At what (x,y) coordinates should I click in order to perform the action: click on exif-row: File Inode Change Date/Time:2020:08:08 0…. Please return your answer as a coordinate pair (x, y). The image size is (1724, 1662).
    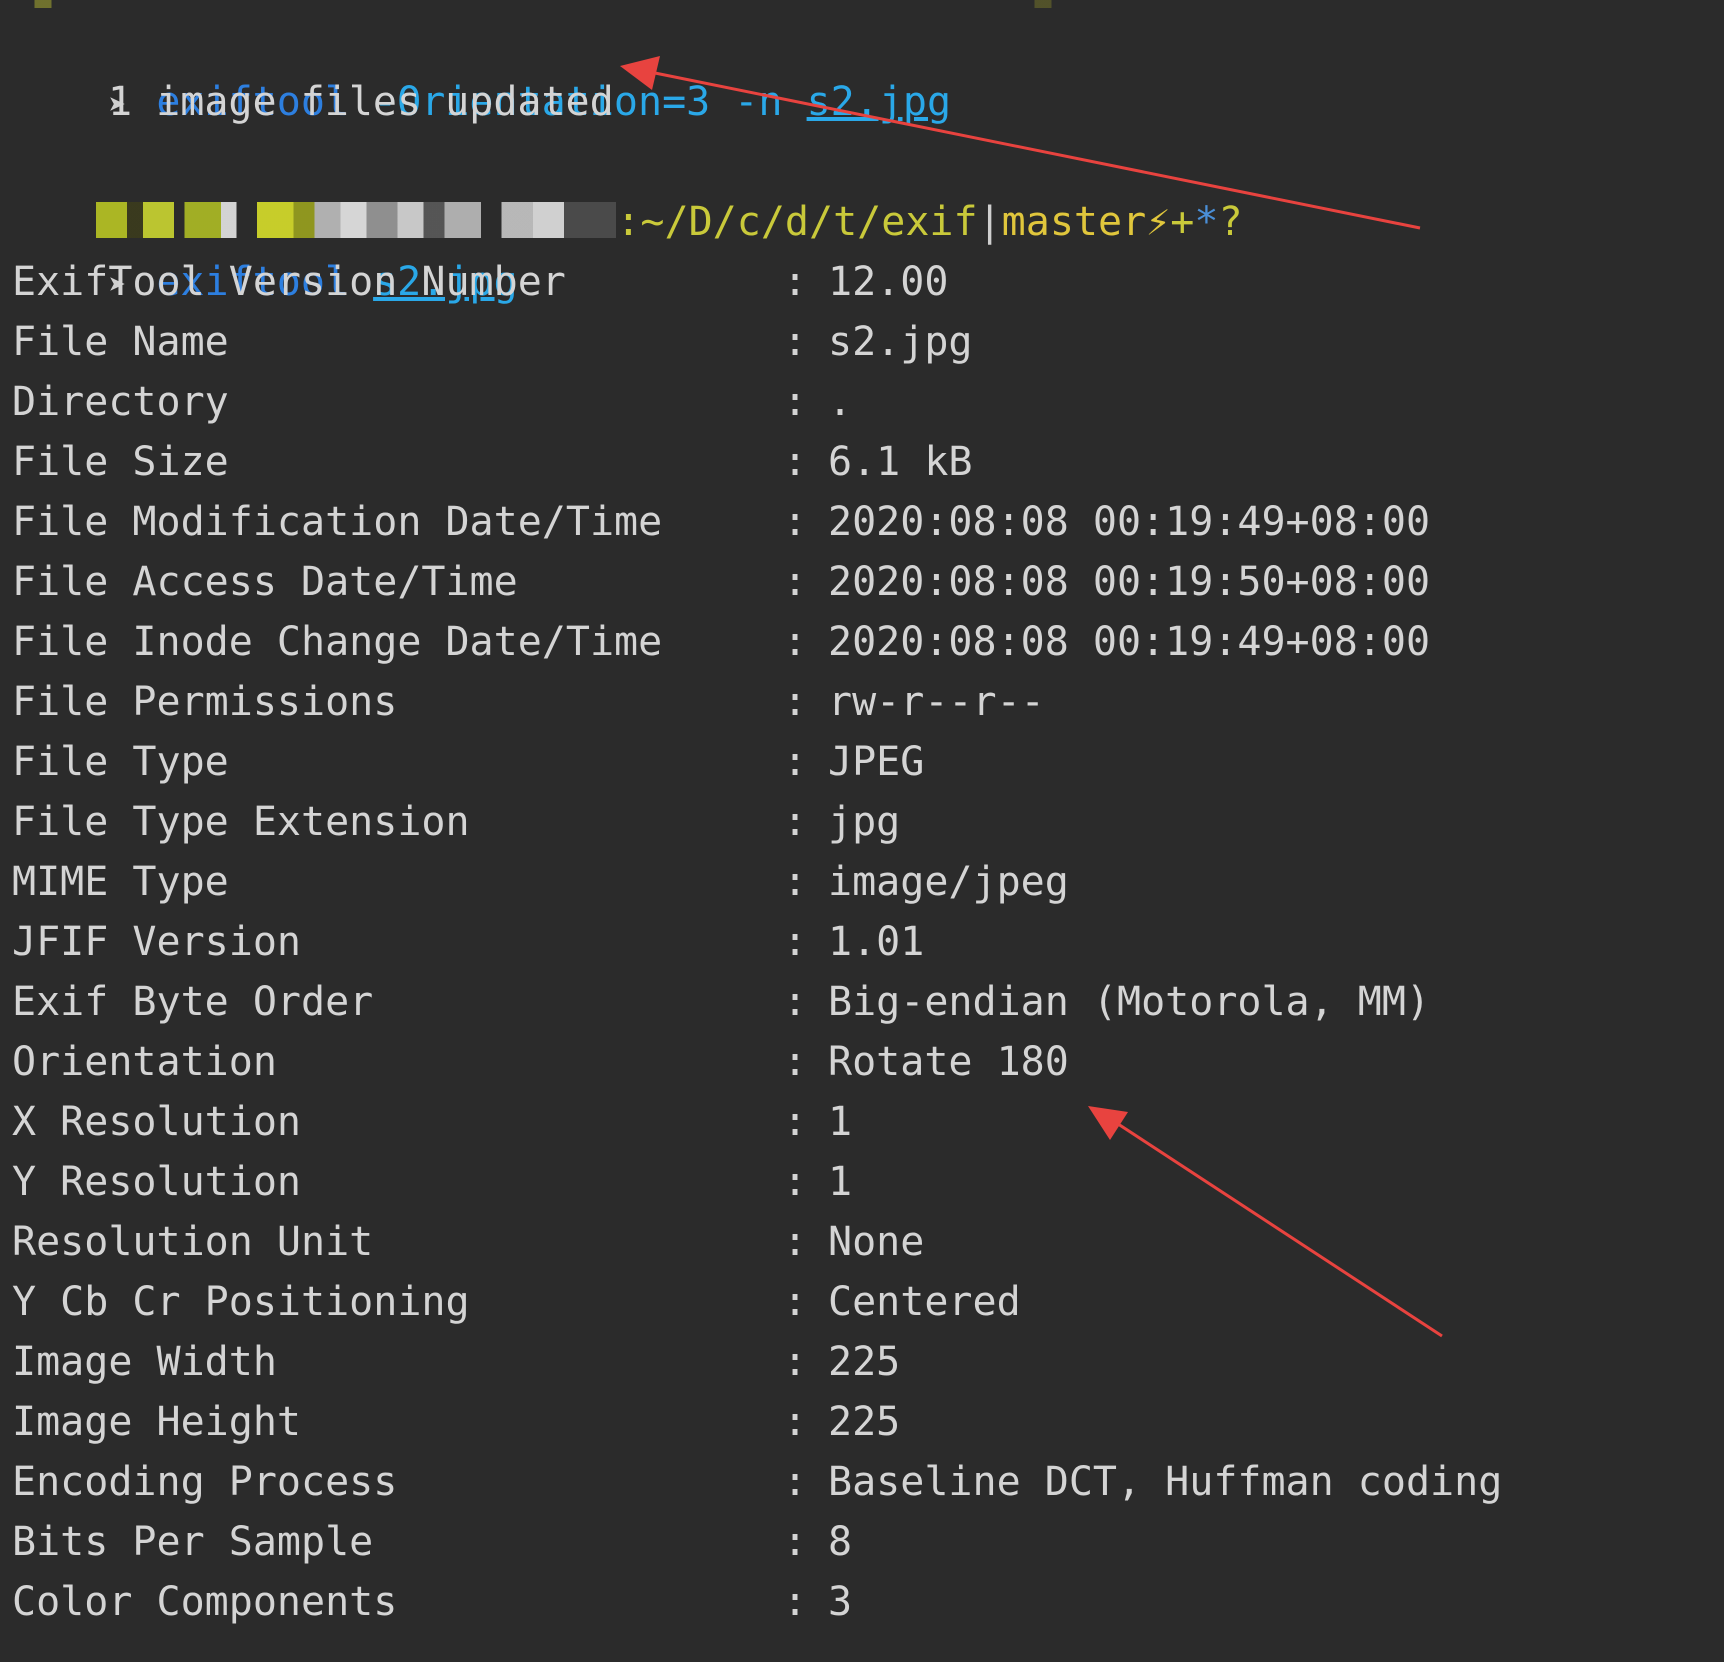
    Looking at the image, I should click on (862, 642).